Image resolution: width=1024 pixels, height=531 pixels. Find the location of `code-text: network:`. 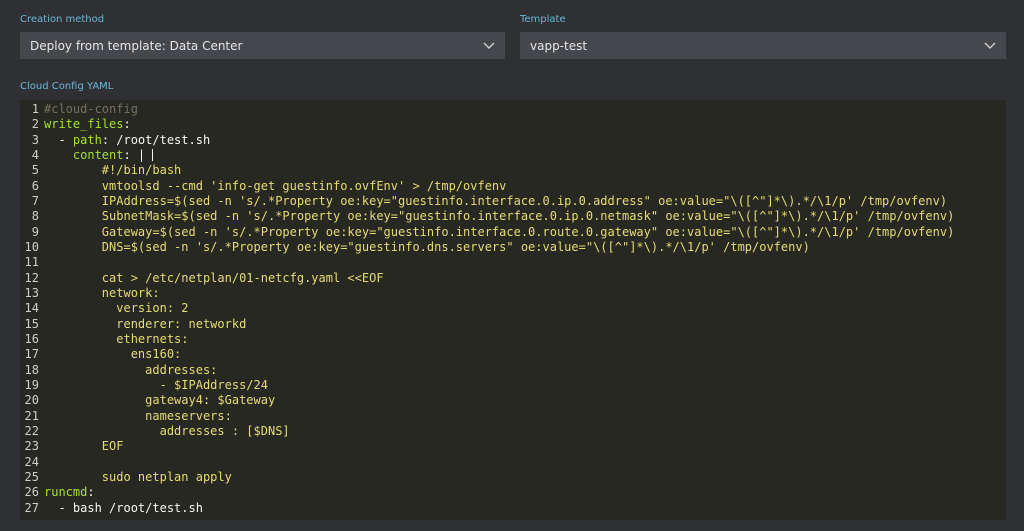

code-text: network: is located at coordinates (102, 293).